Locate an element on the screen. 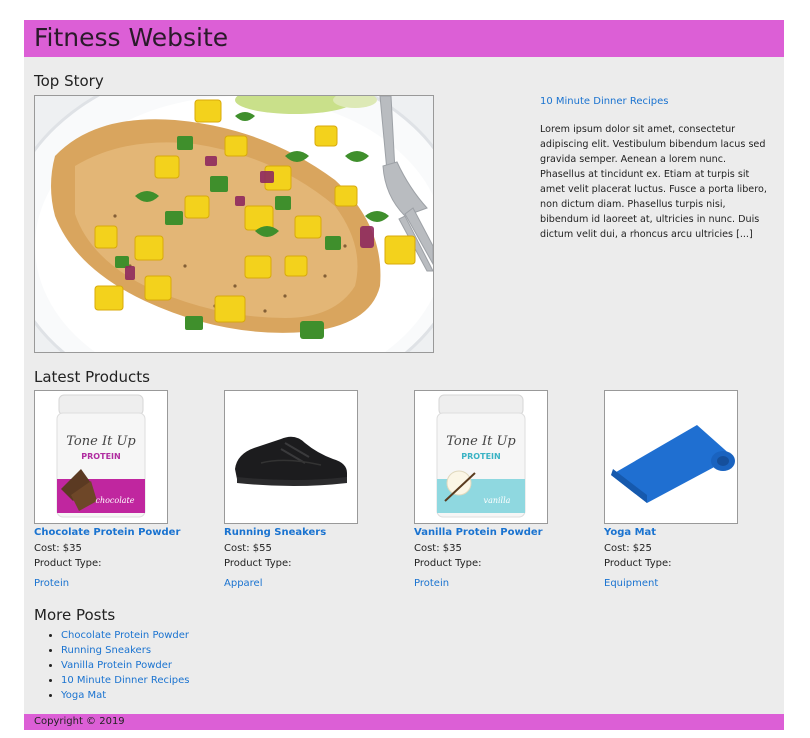 This screenshot has width=810, height=738. list-item: Running Sneakers is located at coordinates (125, 650).